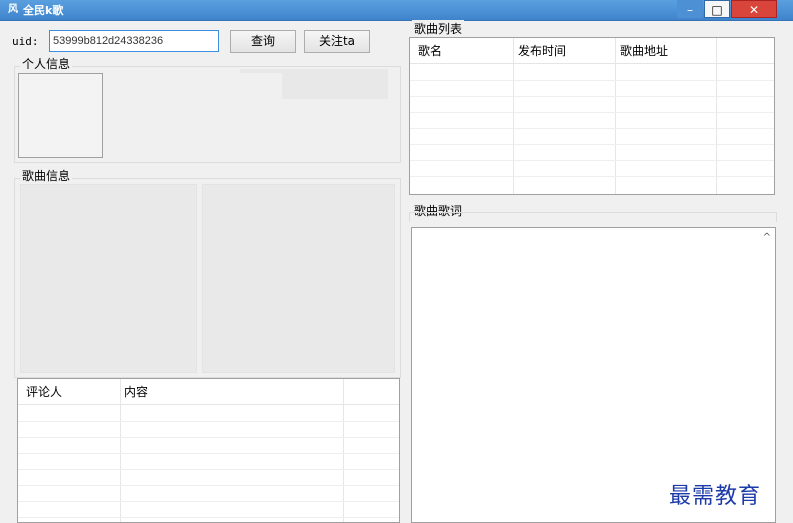 The image size is (793, 523). I want to click on comments-table: 评论人 内容, so click(208, 450).